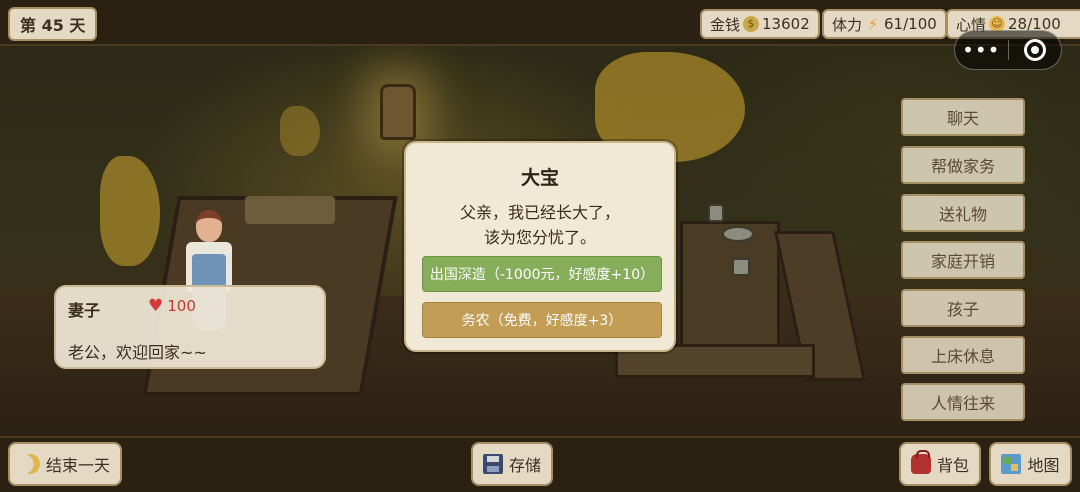  Describe the element at coordinates (84, 310) in the screenshot. I see `wife-name: 妻子` at that location.